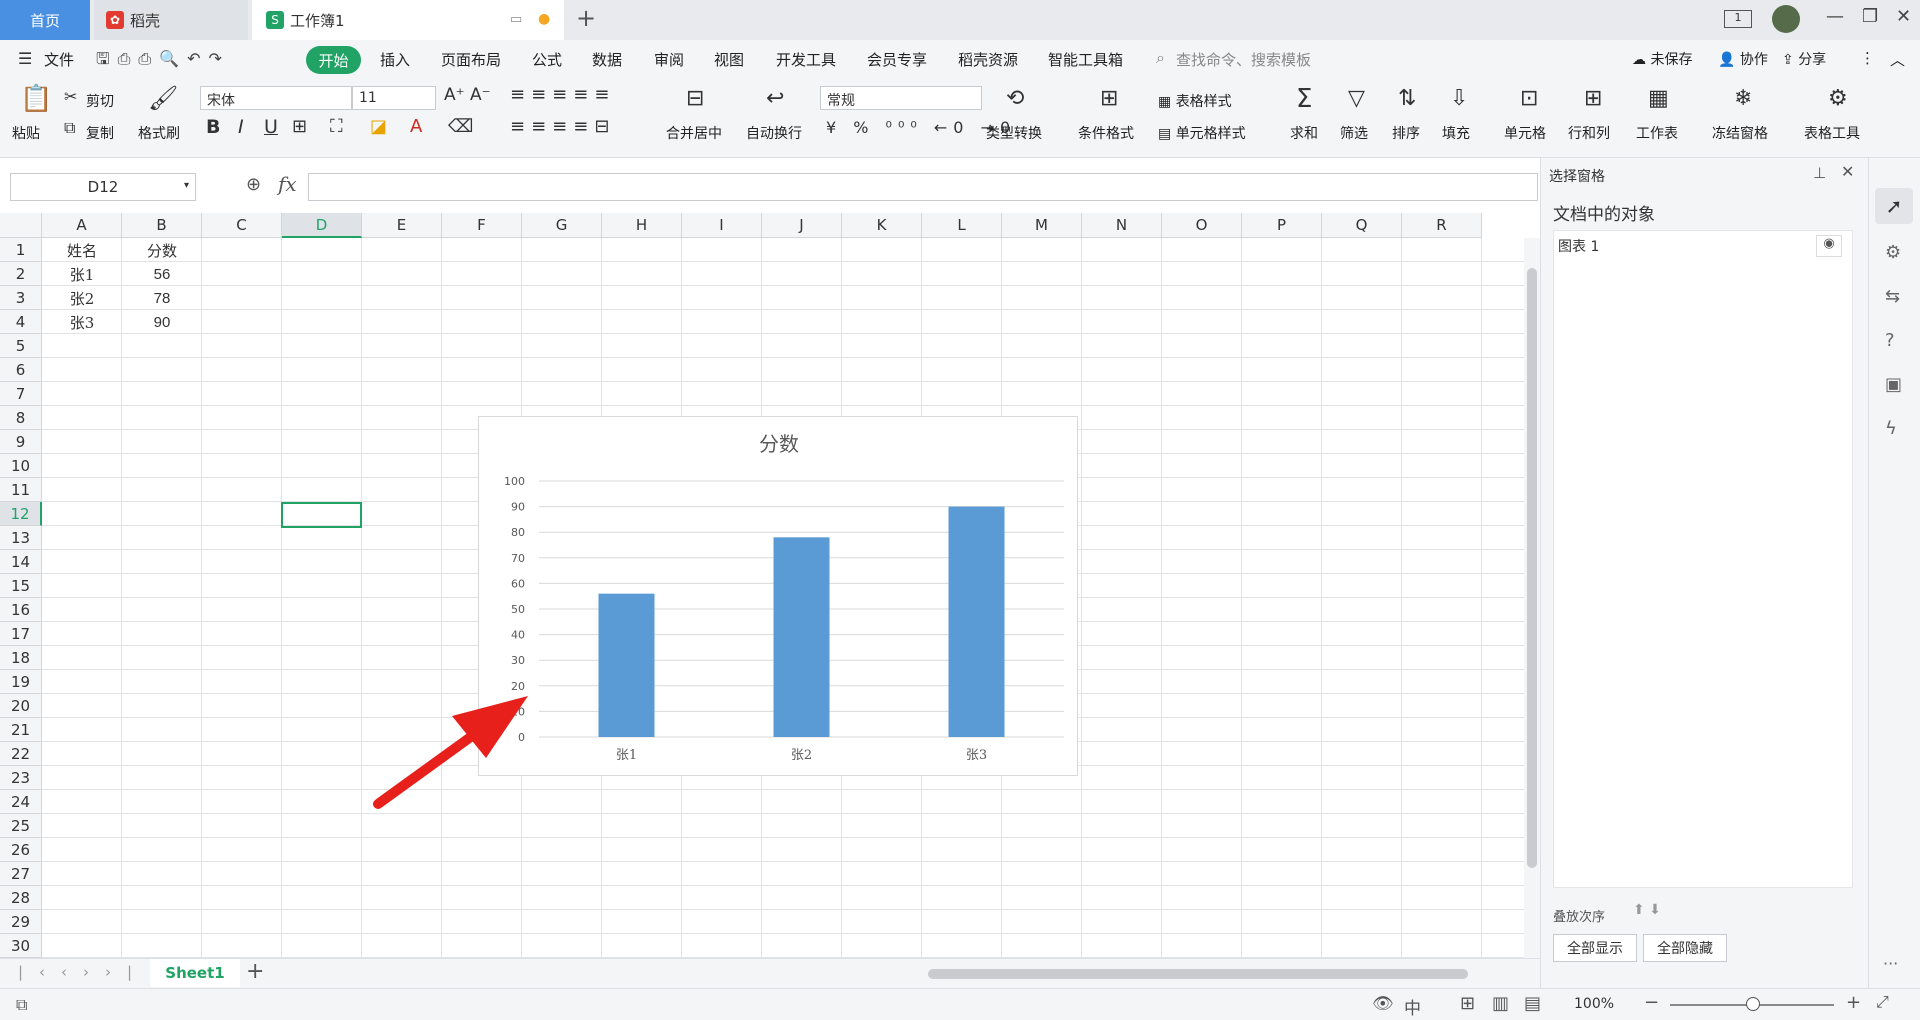 This screenshot has width=1920, height=1020. I want to click on tab-home: 首页, so click(45, 20).